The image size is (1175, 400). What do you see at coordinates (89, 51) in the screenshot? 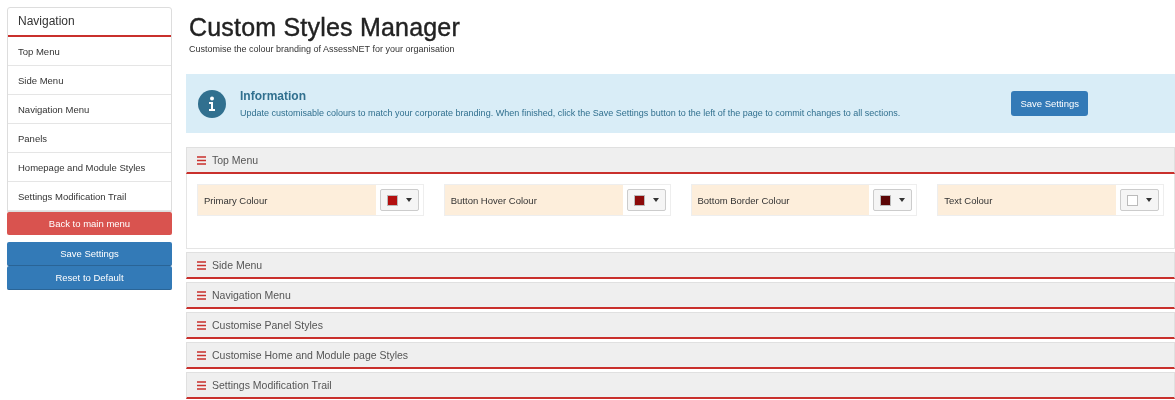
I see `nav-item: Top Menu` at bounding box center [89, 51].